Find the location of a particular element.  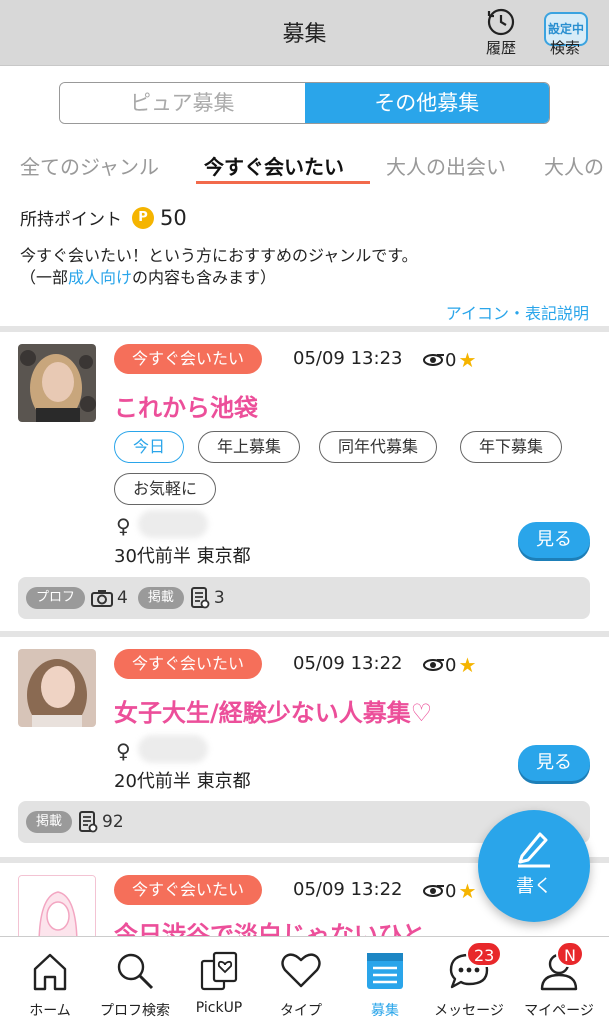

description-post: の内容も含みます） is located at coordinates (204, 277).